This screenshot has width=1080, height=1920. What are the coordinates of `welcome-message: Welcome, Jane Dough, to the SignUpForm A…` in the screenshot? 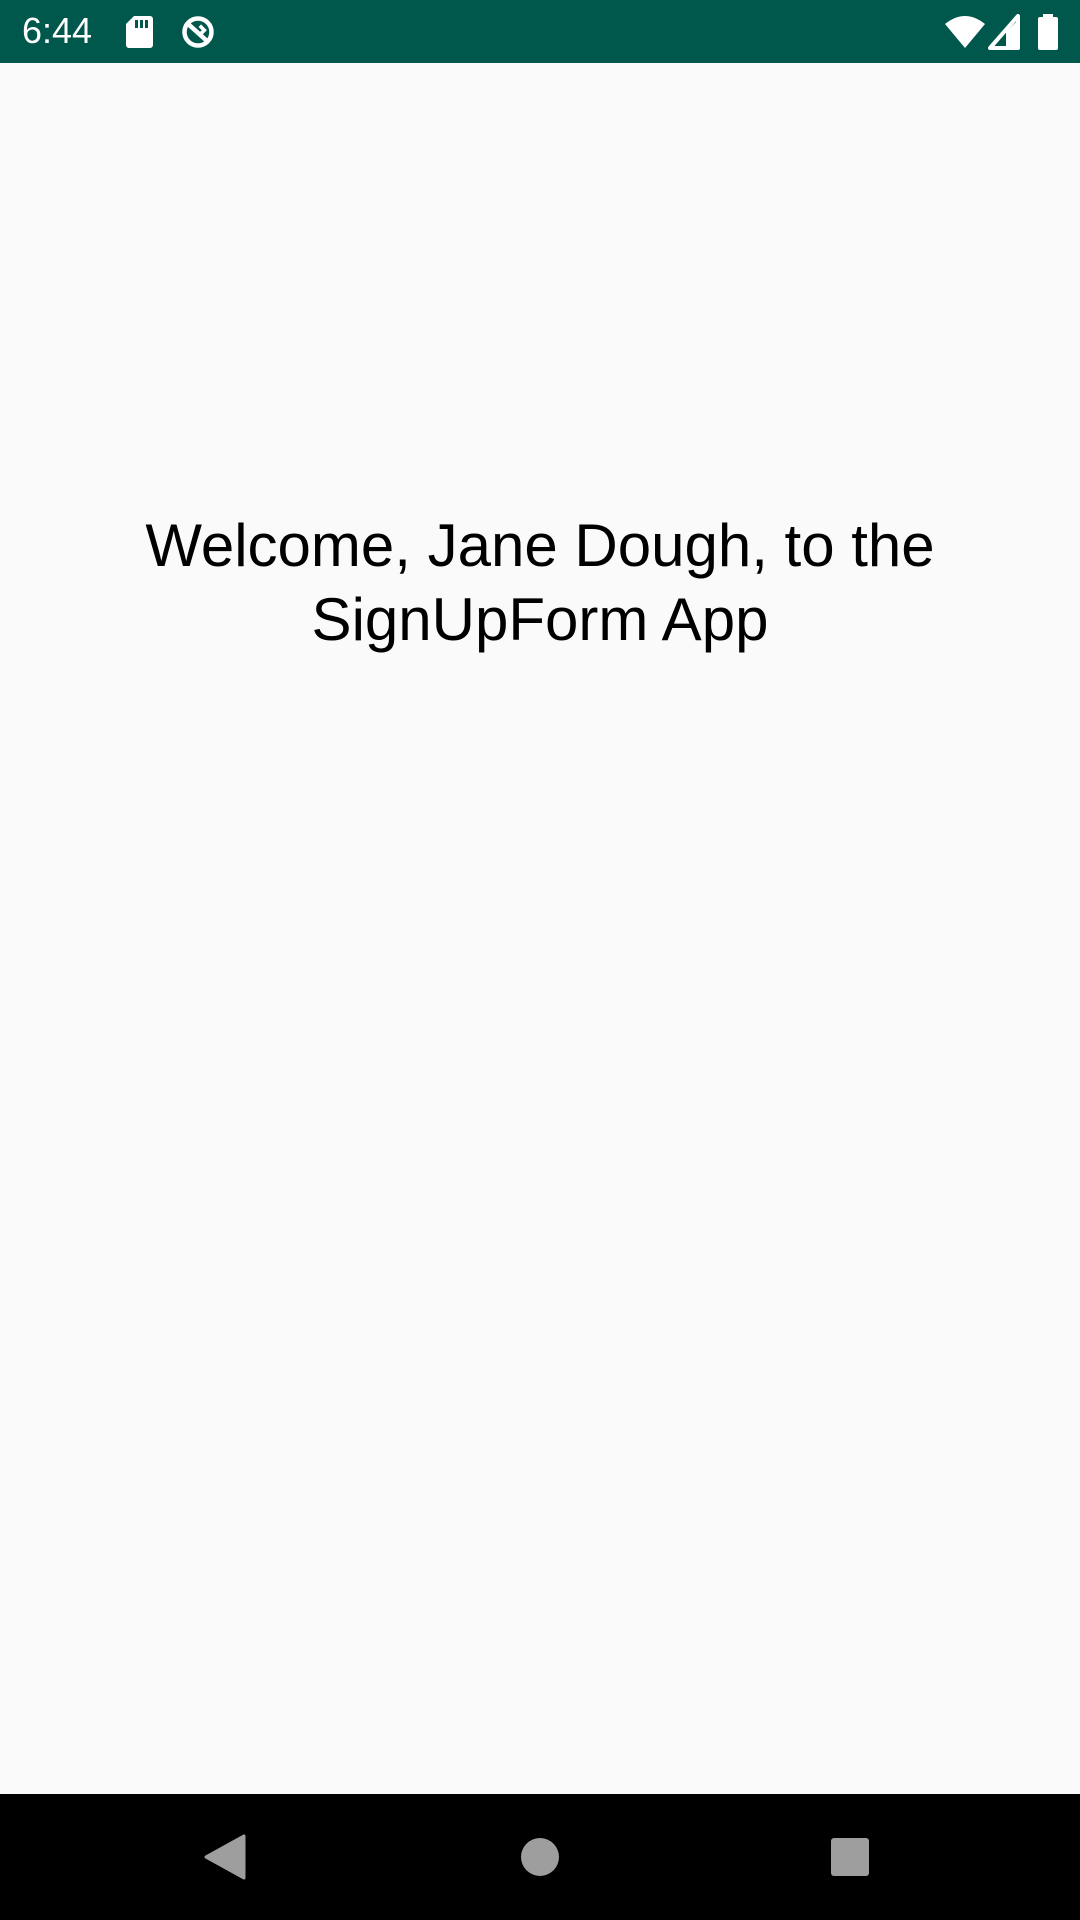 It's located at (540, 582).